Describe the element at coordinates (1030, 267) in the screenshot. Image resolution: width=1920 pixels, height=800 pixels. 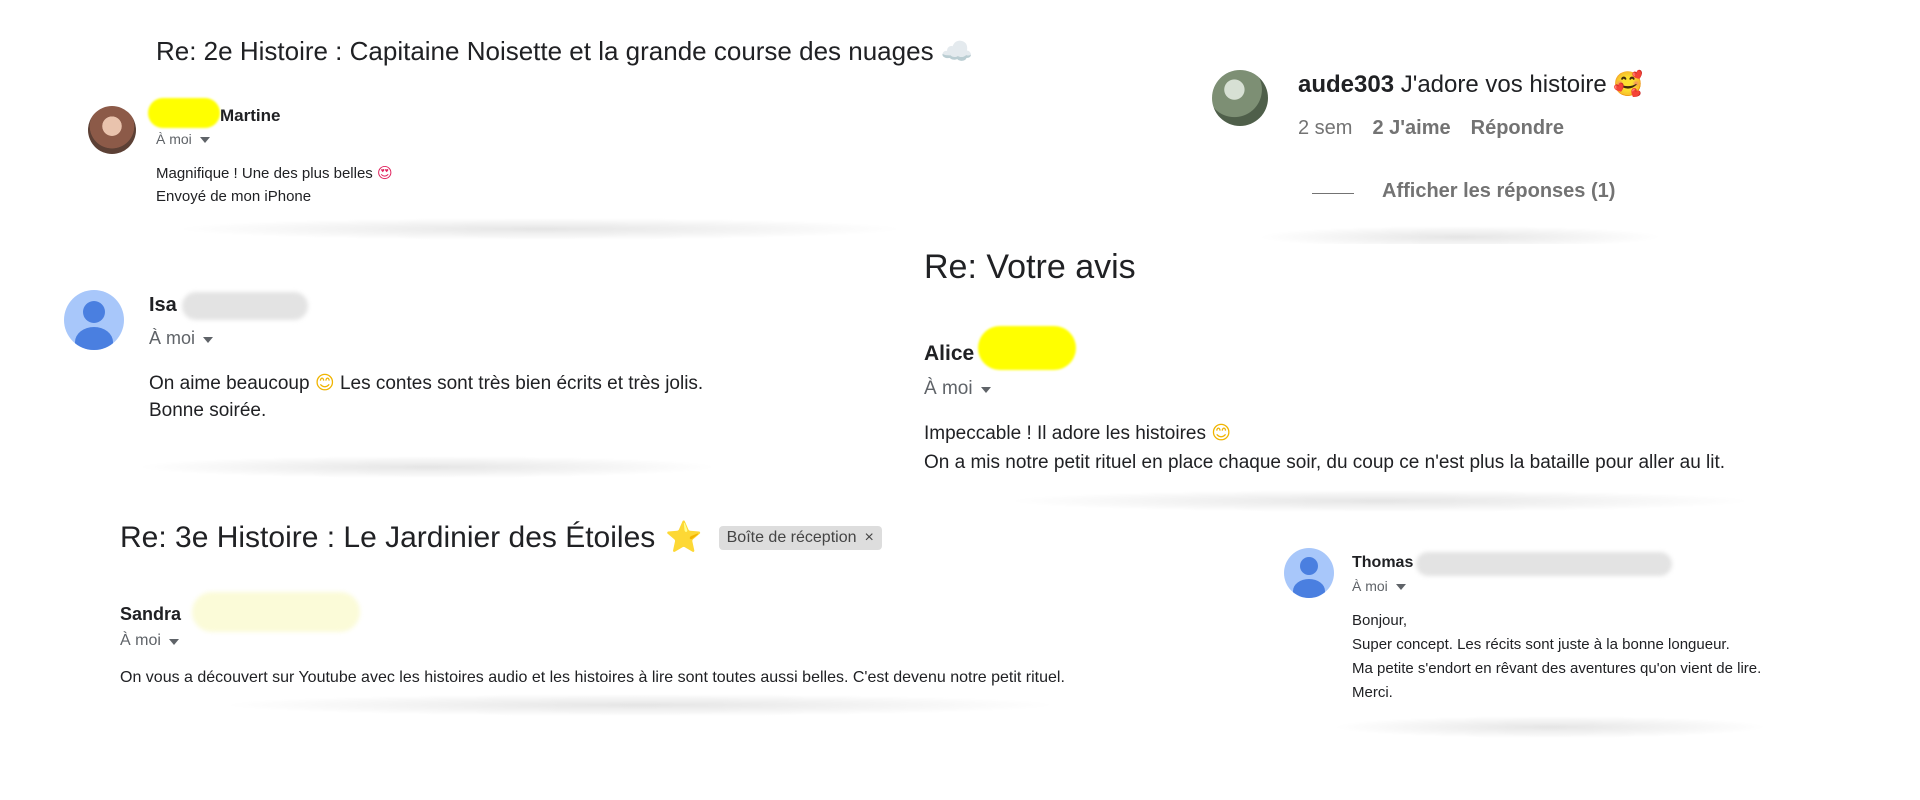
I see `email-subject: Re: Votre avis` at that location.